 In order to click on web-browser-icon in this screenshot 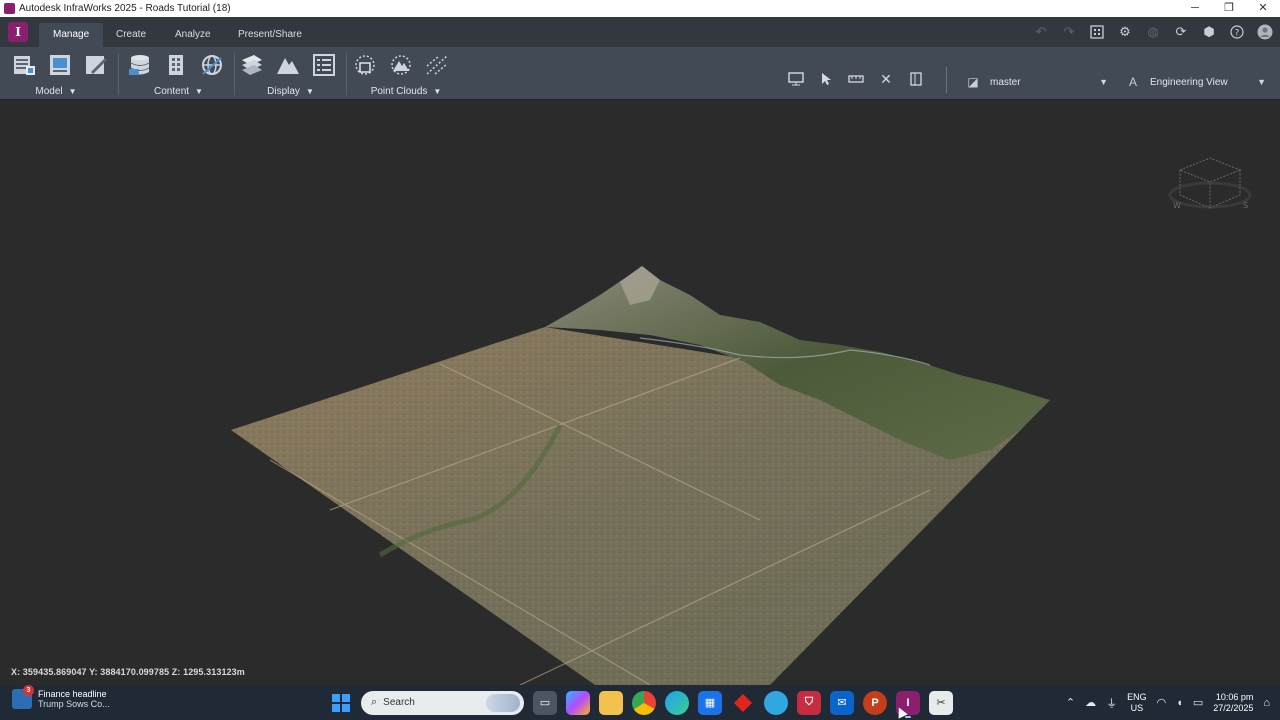, I will do `click(776, 702)`.